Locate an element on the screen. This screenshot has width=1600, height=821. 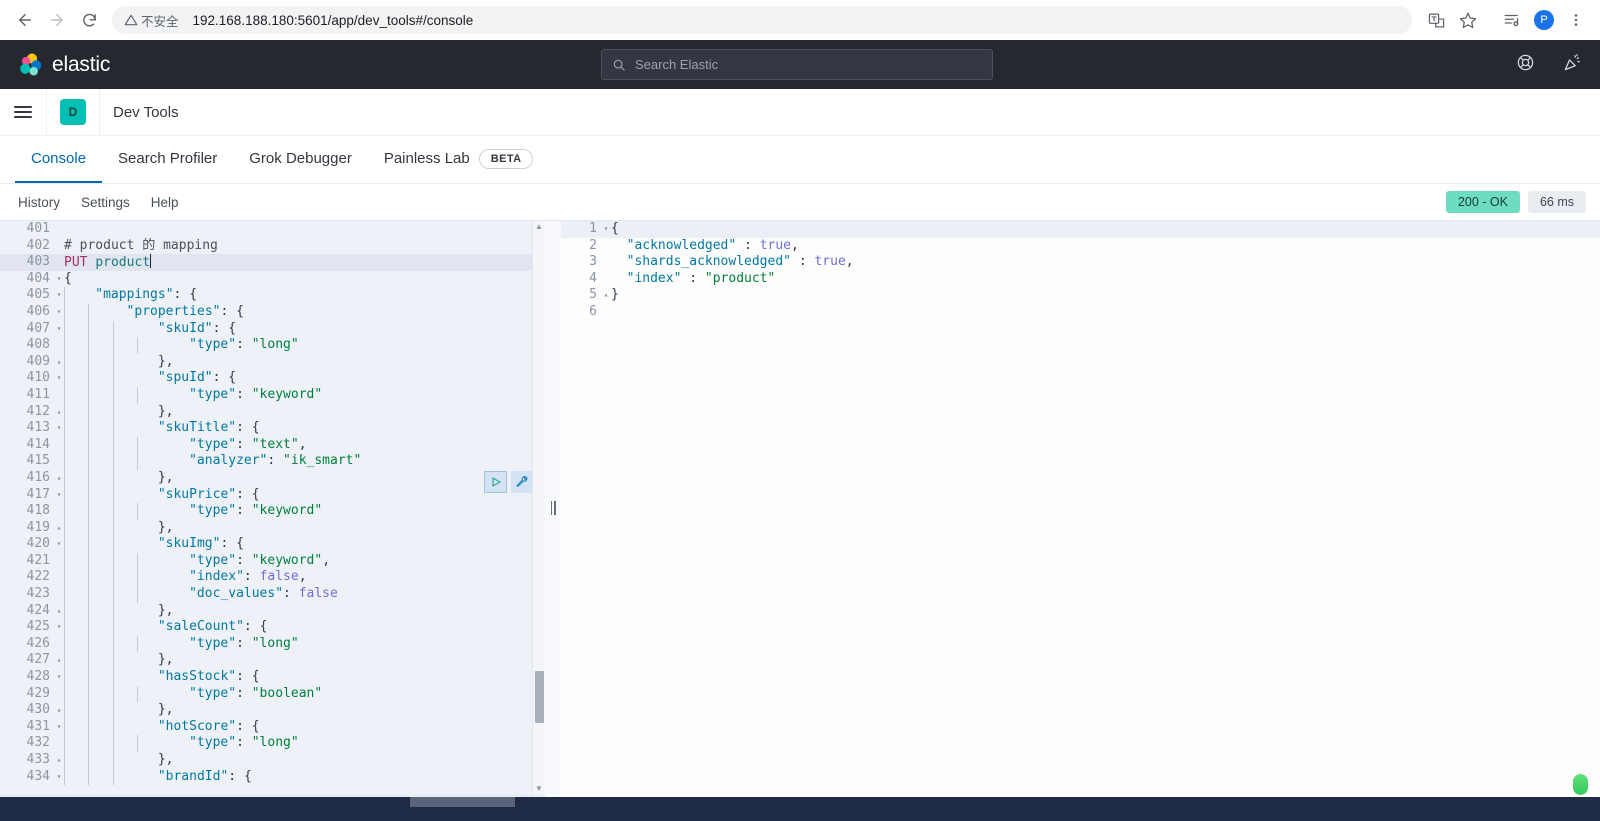
code-line: 405 ▾ "mappings": { is located at coordinates (272, 295).